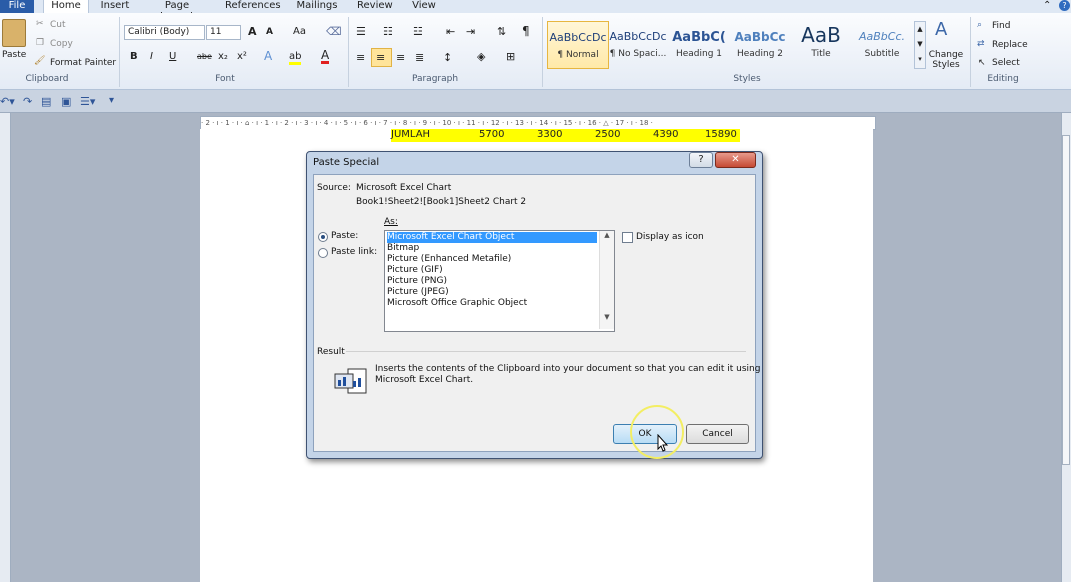 The width and height of the screenshot is (1071, 582). What do you see at coordinates (510, 56) in the screenshot?
I see `borders-icon: ⊞` at bounding box center [510, 56].